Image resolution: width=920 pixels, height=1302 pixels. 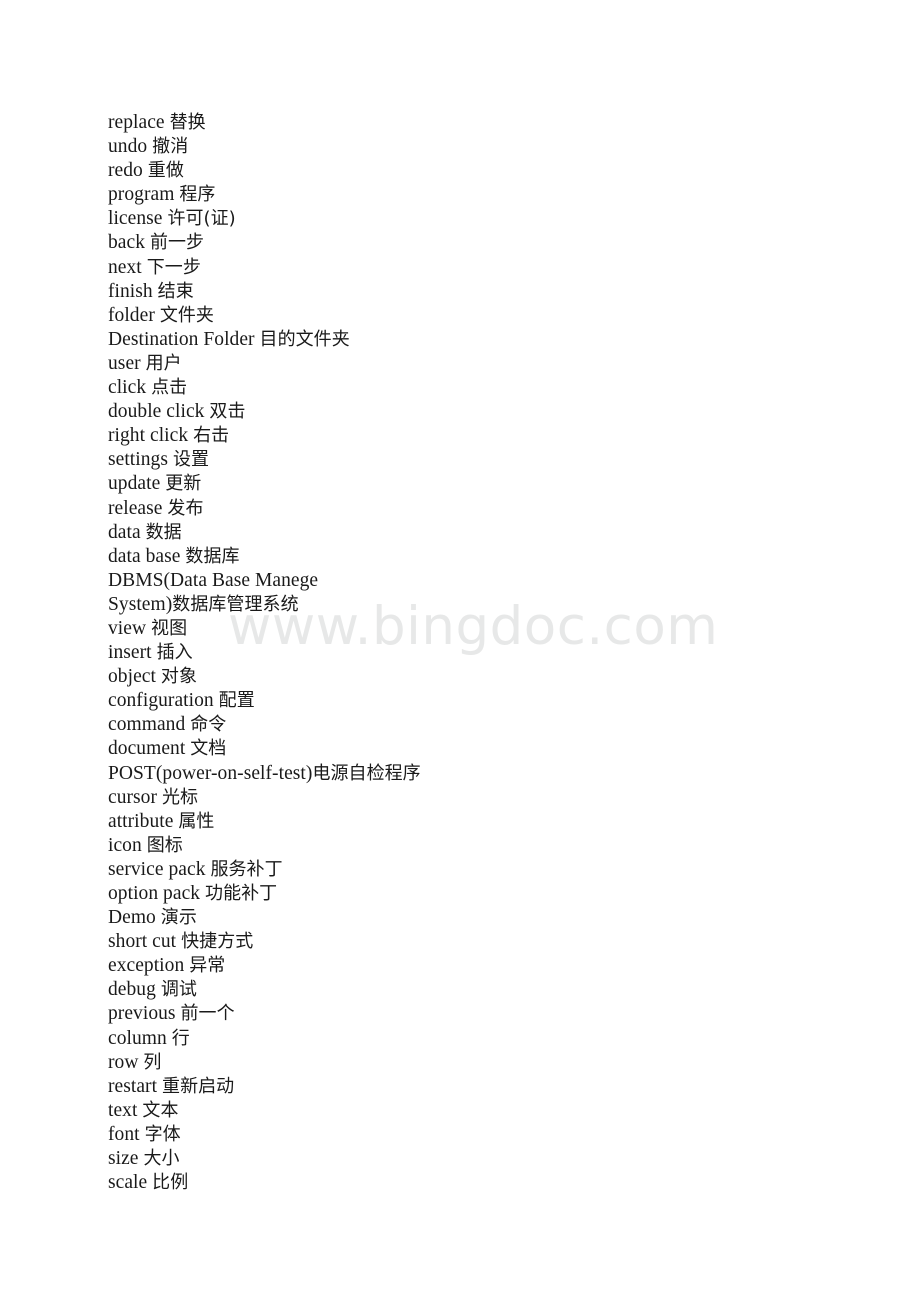 I want to click on glossary-term: restart, so click(x=133, y=1086).